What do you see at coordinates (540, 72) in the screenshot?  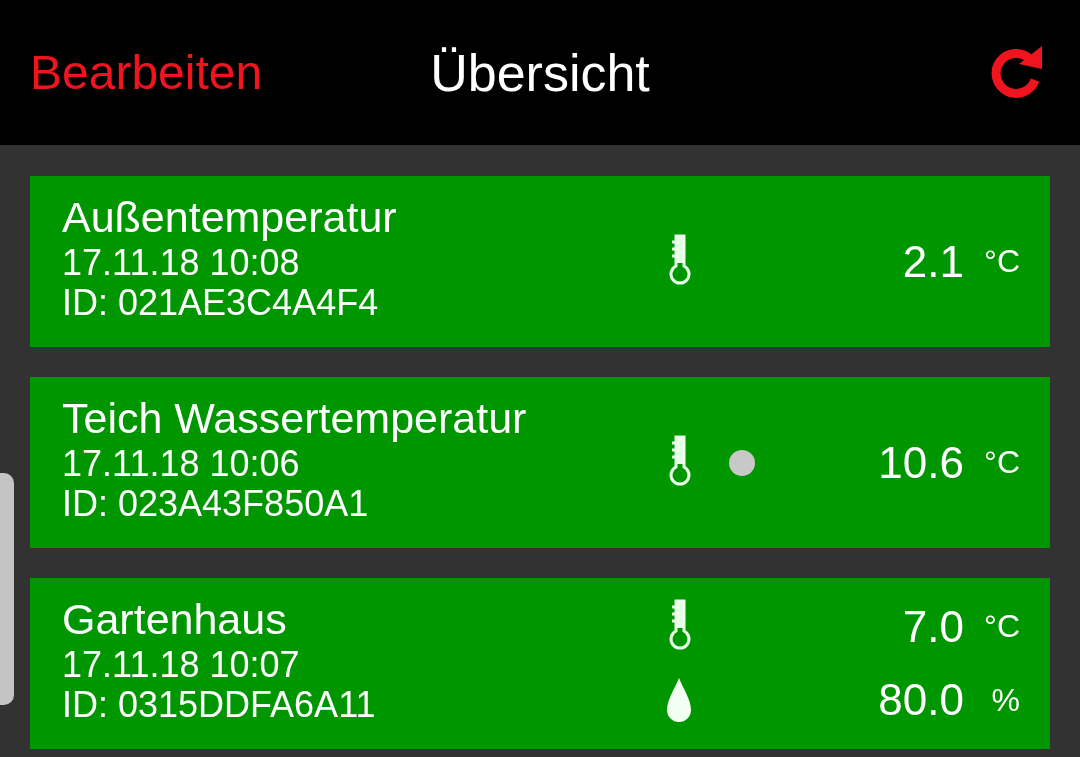 I see `screen-title: Übersicht` at bounding box center [540, 72].